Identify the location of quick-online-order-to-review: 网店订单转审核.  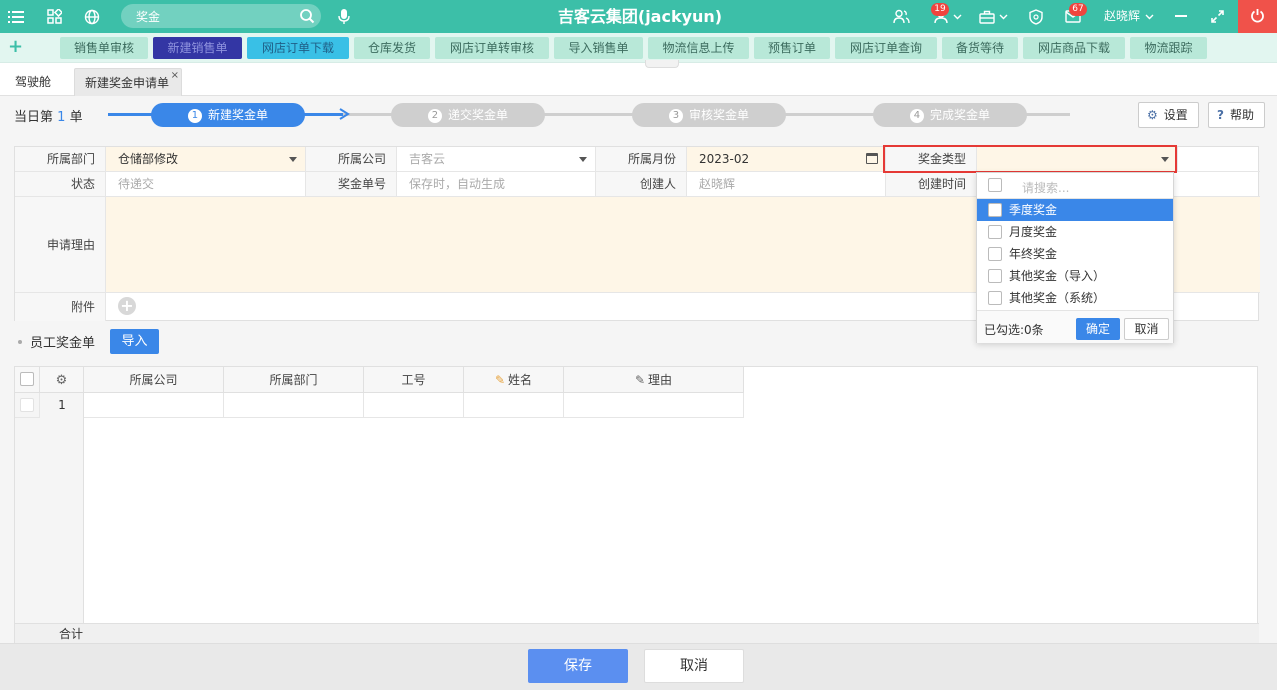
(492, 48).